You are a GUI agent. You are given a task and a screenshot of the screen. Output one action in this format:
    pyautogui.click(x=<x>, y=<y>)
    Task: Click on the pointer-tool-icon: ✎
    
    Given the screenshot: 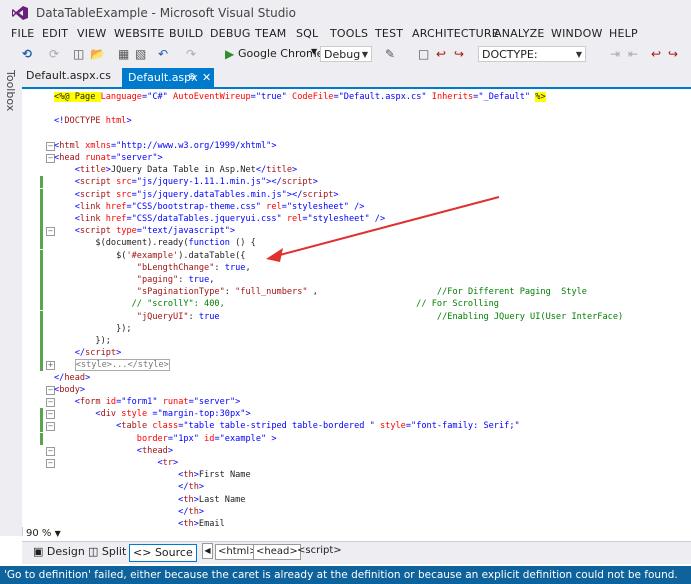 What is the action you would take?
    pyautogui.click(x=390, y=54)
    